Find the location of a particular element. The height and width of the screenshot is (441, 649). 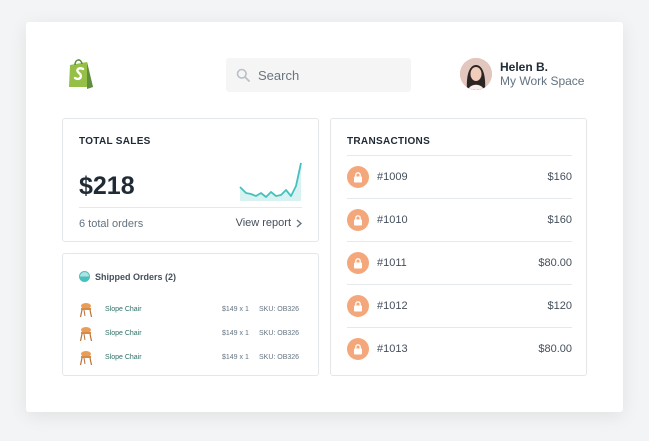

total-sales-title: TOTAL SALES is located at coordinates (115, 141).